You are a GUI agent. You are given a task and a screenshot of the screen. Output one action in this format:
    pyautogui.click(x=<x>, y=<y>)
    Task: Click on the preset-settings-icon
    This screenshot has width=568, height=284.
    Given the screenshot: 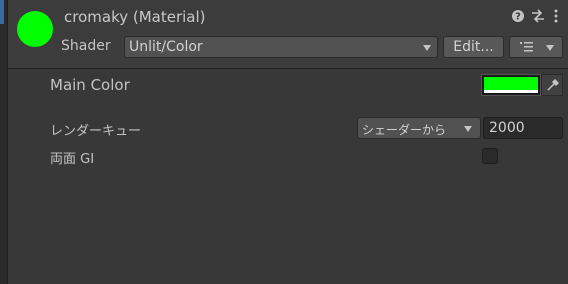 What is the action you would take?
    pyautogui.click(x=538, y=18)
    